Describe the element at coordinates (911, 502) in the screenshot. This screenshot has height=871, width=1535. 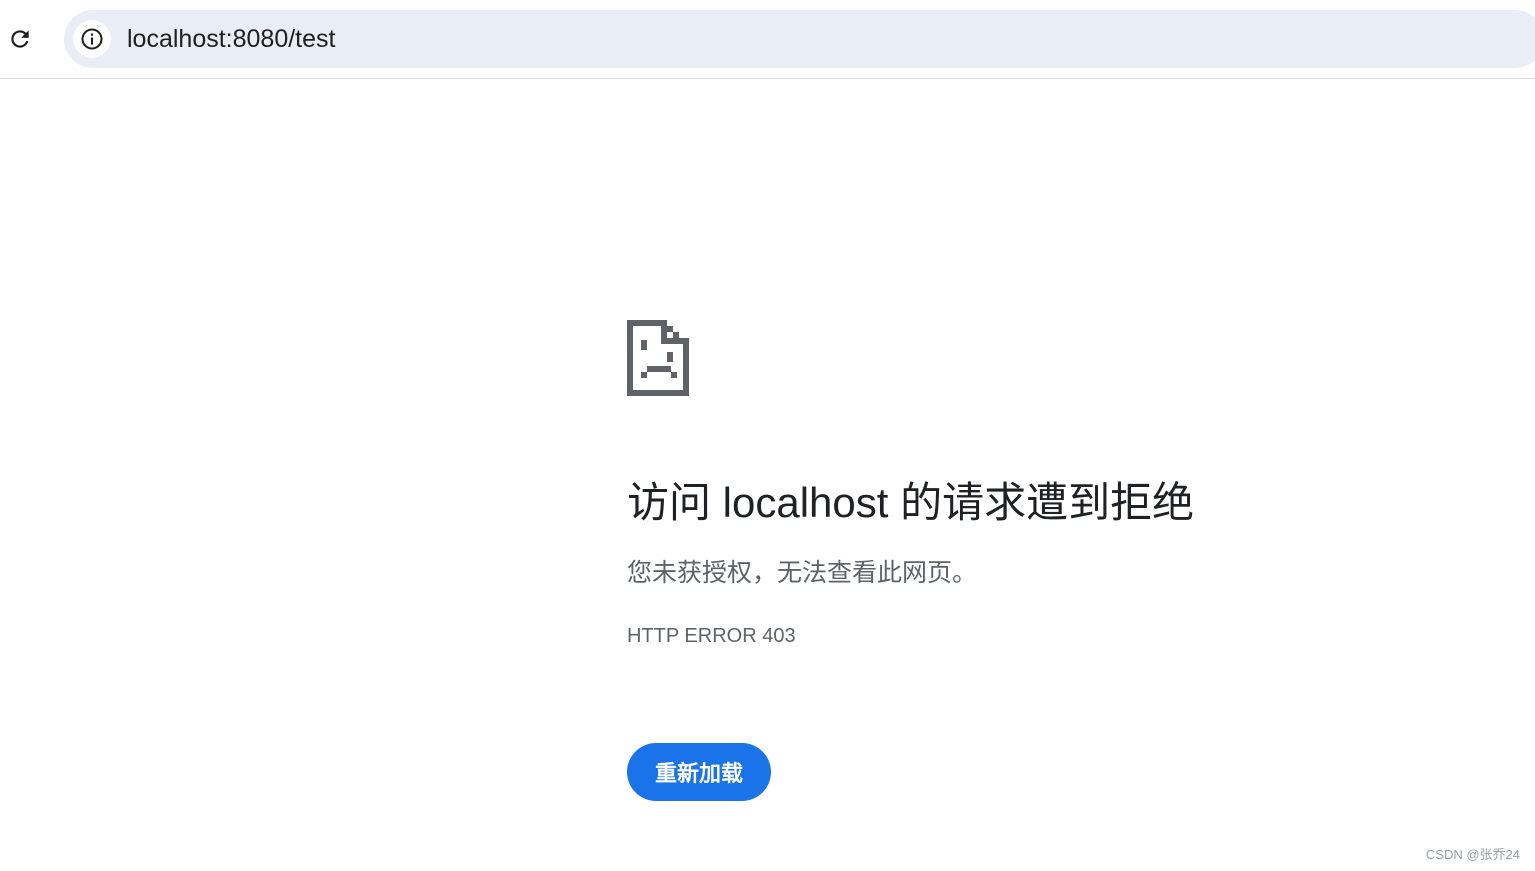
I see `error-title: 访问 localhost 的请求遭到拒绝` at that location.